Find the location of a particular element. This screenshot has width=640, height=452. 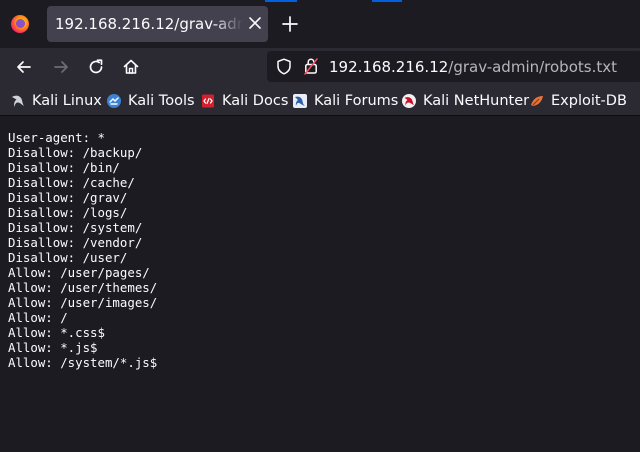

robots-line: Disallow: /backup/ is located at coordinates (75, 152).